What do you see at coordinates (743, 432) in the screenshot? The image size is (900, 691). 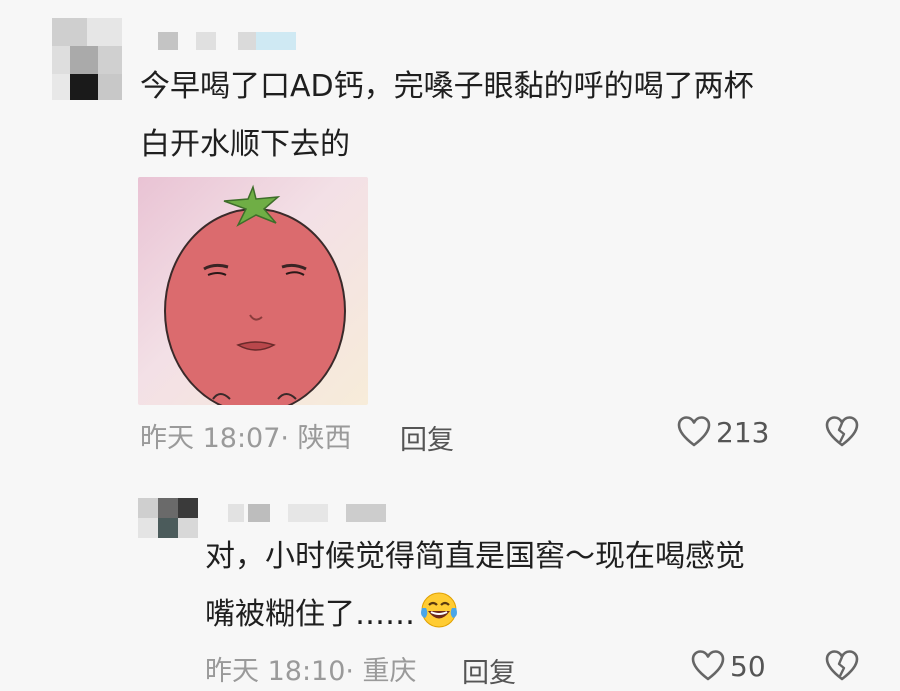 I see `like-count: 213` at bounding box center [743, 432].